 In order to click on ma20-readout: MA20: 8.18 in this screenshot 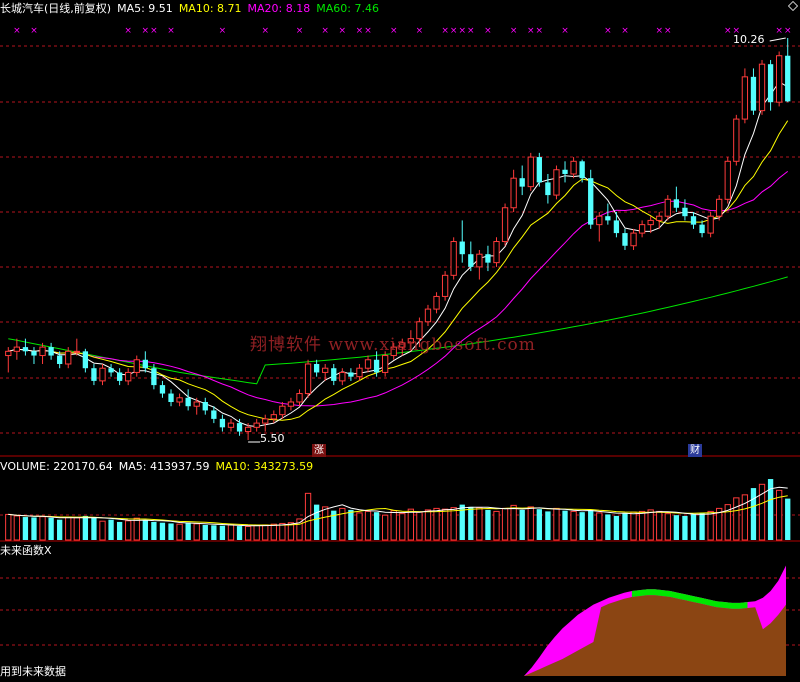, I will do `click(279, 8)`.